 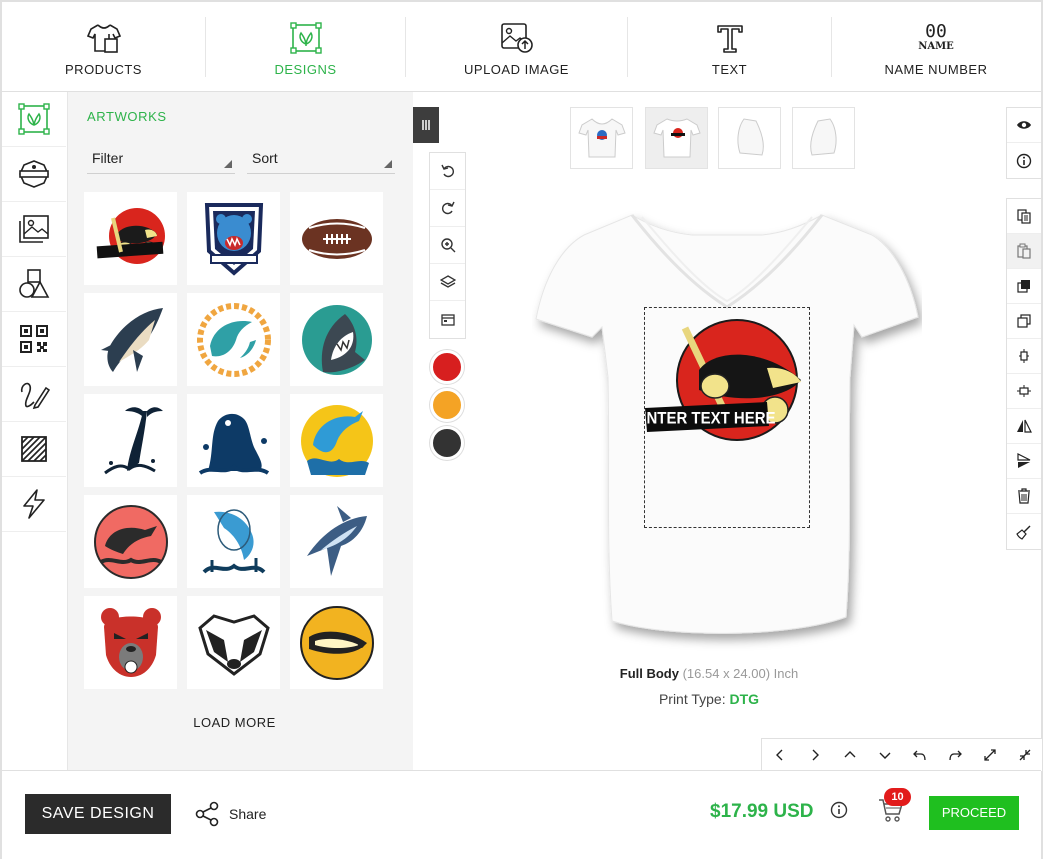 I want to click on artwork-tile-badger-bw, so click(x=233, y=642).